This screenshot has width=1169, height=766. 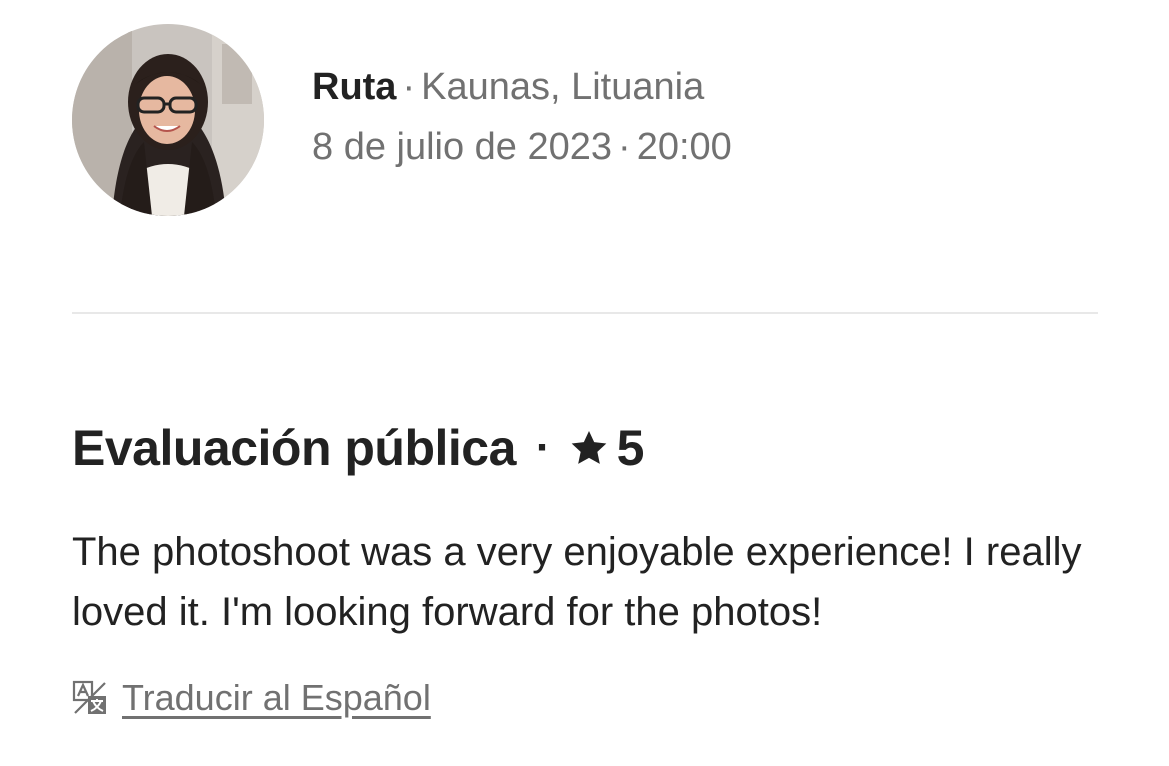 I want to click on public-review-heading: Evaluación pública · 5, so click(x=358, y=448).